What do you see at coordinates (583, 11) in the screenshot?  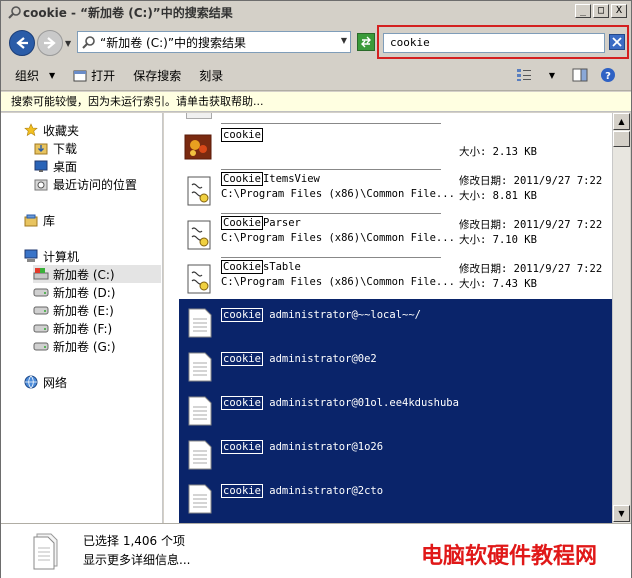 I see `minimize-button: _` at bounding box center [583, 11].